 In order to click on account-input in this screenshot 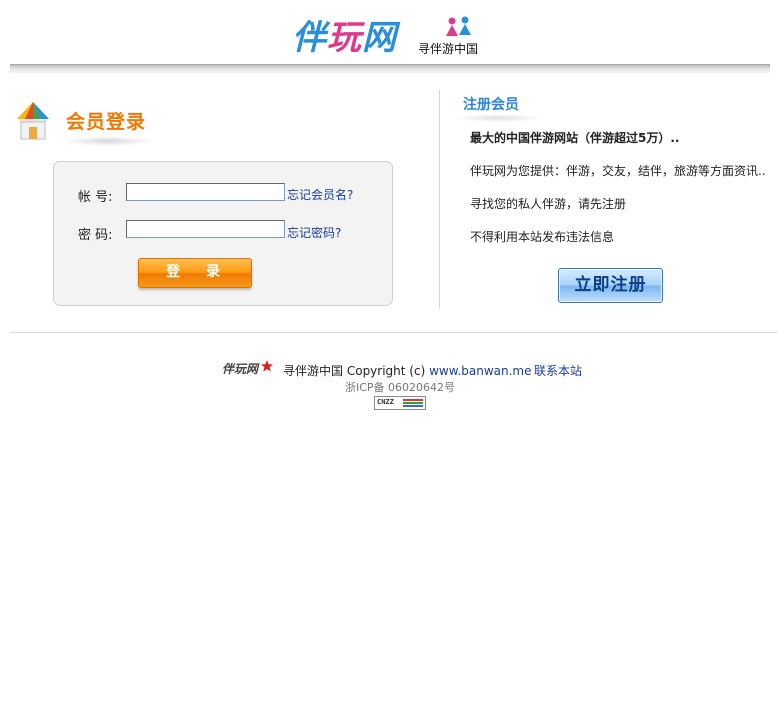, I will do `click(205, 192)`.